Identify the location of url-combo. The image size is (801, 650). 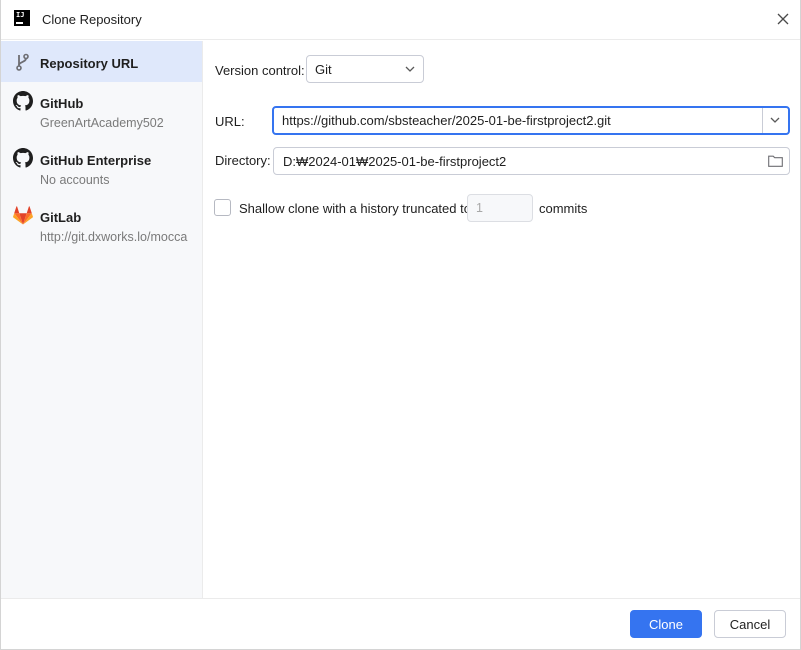
(531, 120).